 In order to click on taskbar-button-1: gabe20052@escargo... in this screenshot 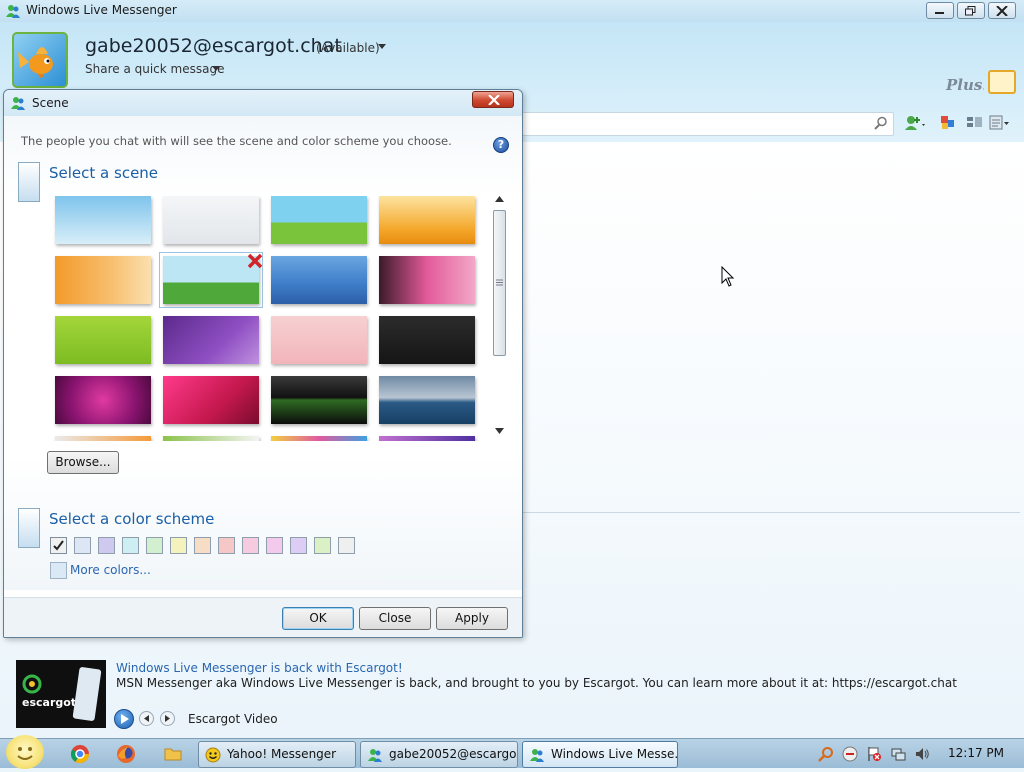, I will do `click(439, 754)`.